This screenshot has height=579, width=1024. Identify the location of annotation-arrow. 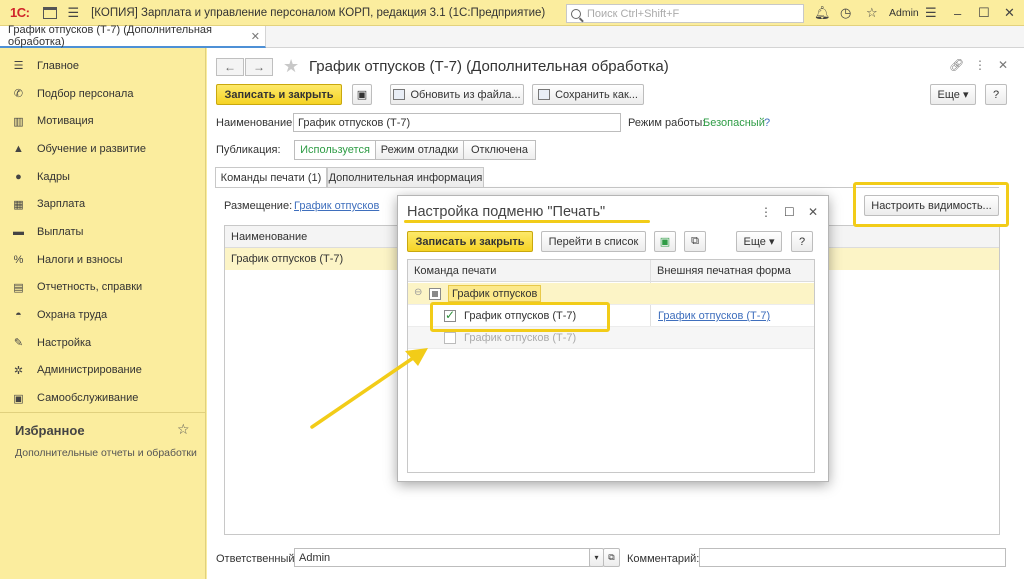
(369, 388).